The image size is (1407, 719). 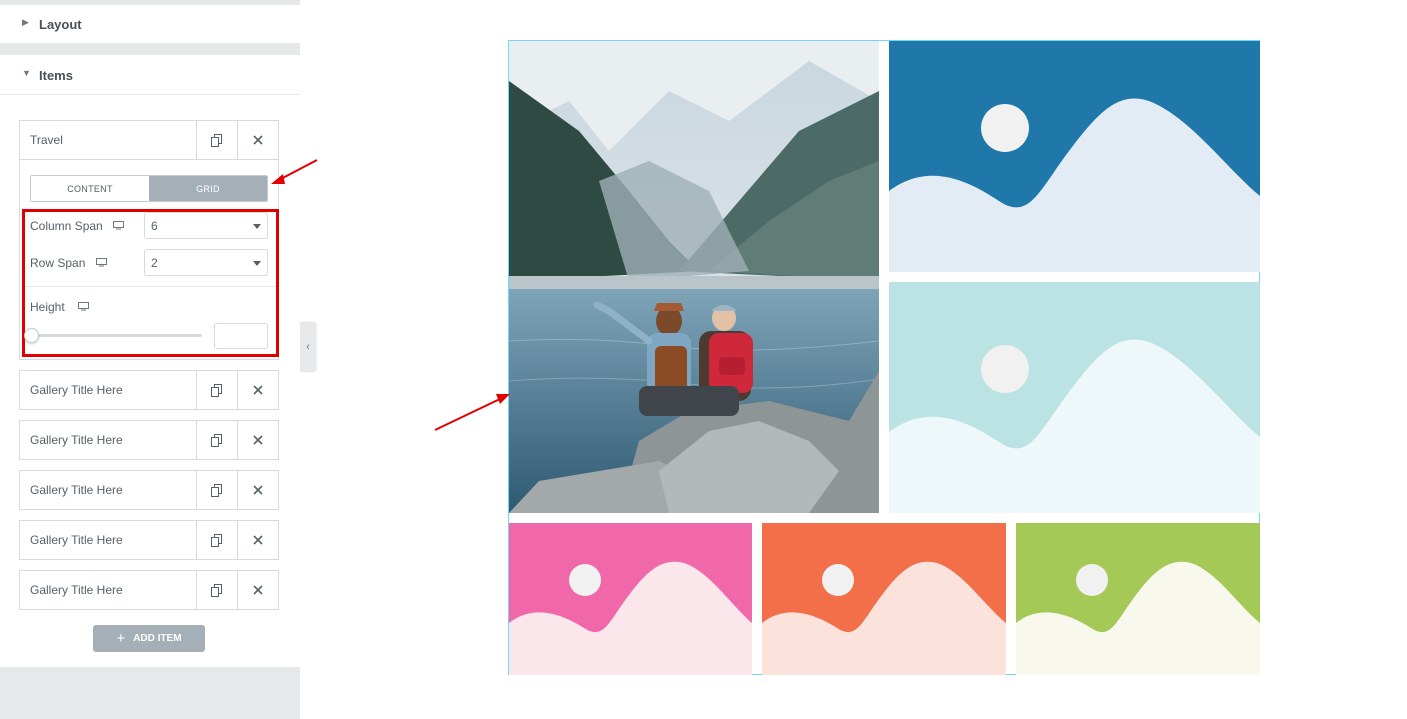 I want to click on chevron-left-icon: ‹, so click(x=308, y=347).